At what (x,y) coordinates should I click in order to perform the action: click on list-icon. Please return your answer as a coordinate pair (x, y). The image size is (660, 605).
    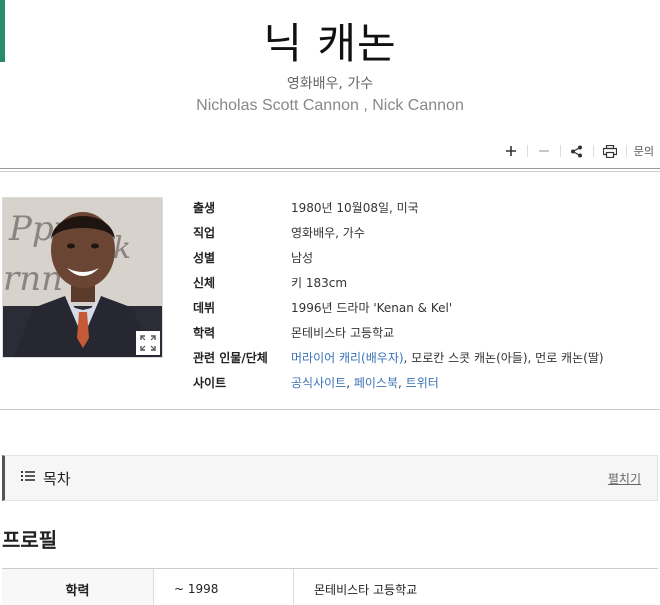
    Looking at the image, I should click on (28, 478).